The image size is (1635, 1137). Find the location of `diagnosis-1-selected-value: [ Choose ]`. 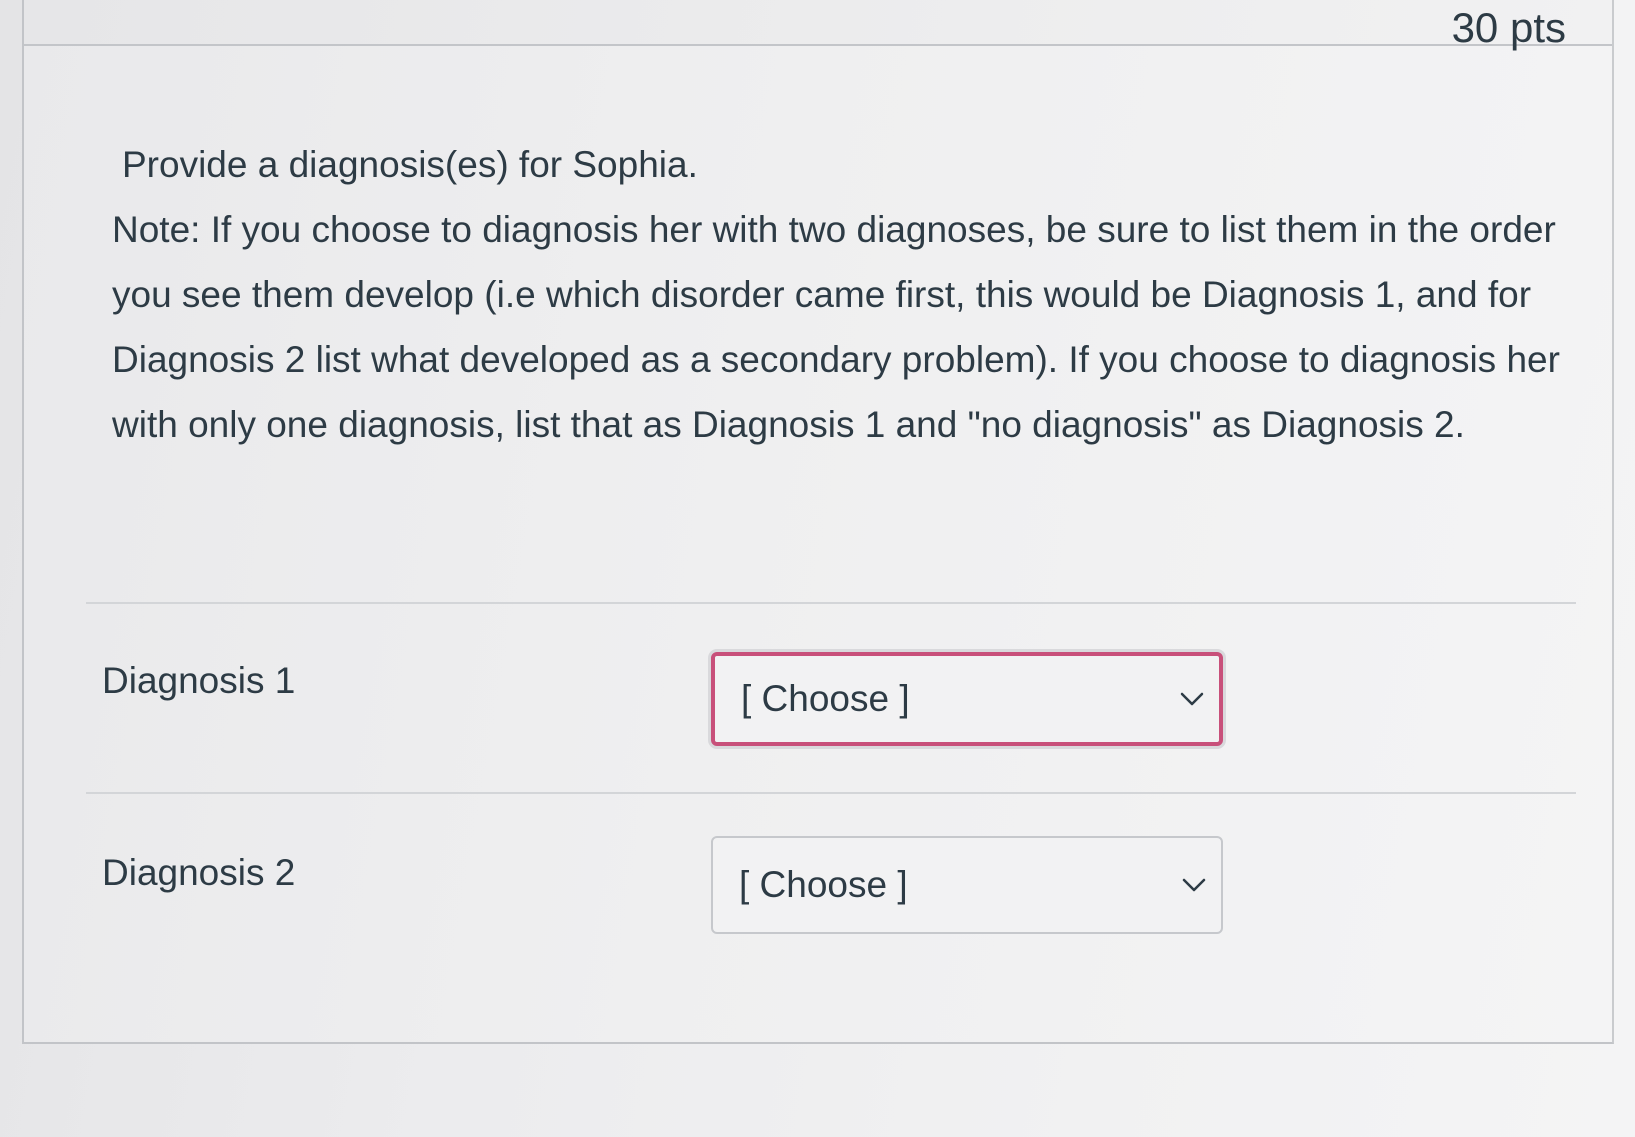

diagnosis-1-selected-value: [ Choose ] is located at coordinates (825, 698).